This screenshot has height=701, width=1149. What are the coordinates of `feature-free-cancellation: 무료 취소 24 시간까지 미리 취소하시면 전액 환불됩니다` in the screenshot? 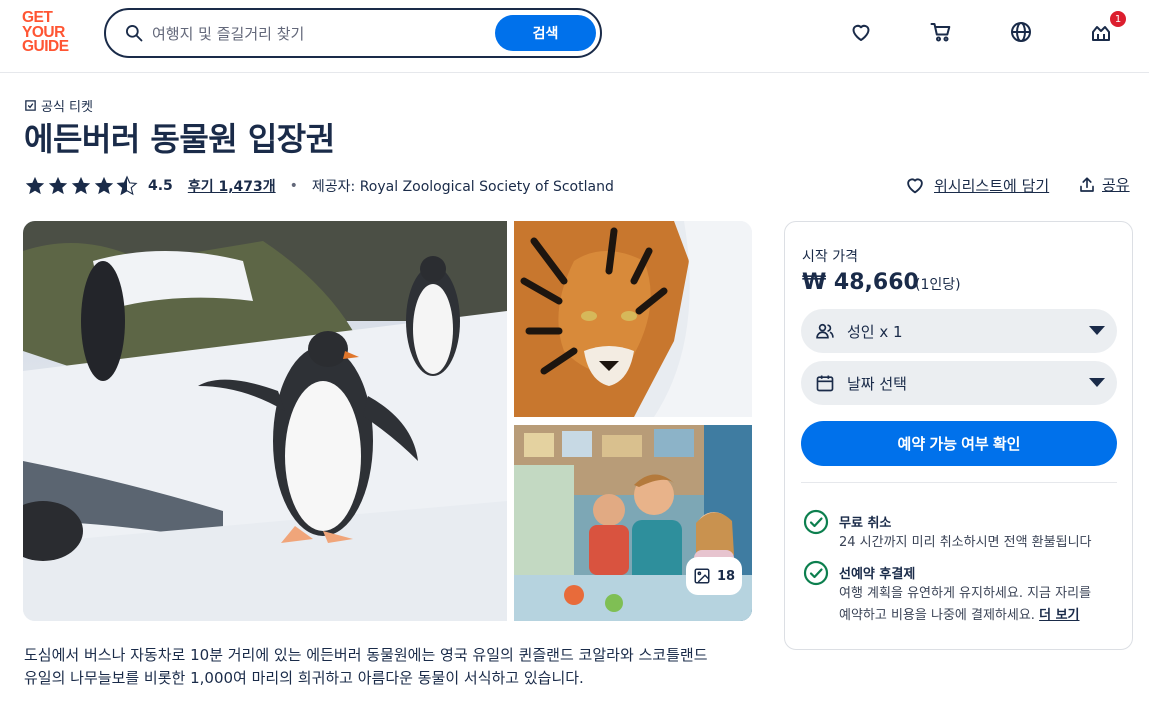 It's located at (947, 531).